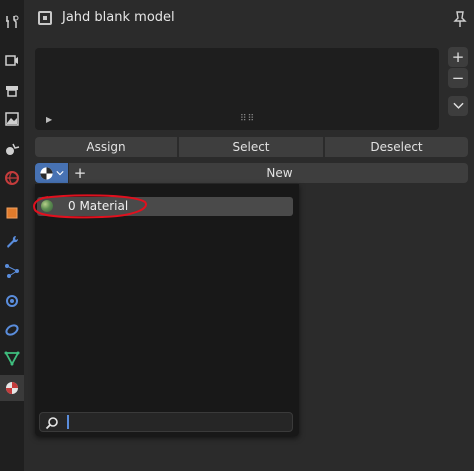  What do you see at coordinates (458, 78) in the screenshot?
I see `remove-slot-button: −` at bounding box center [458, 78].